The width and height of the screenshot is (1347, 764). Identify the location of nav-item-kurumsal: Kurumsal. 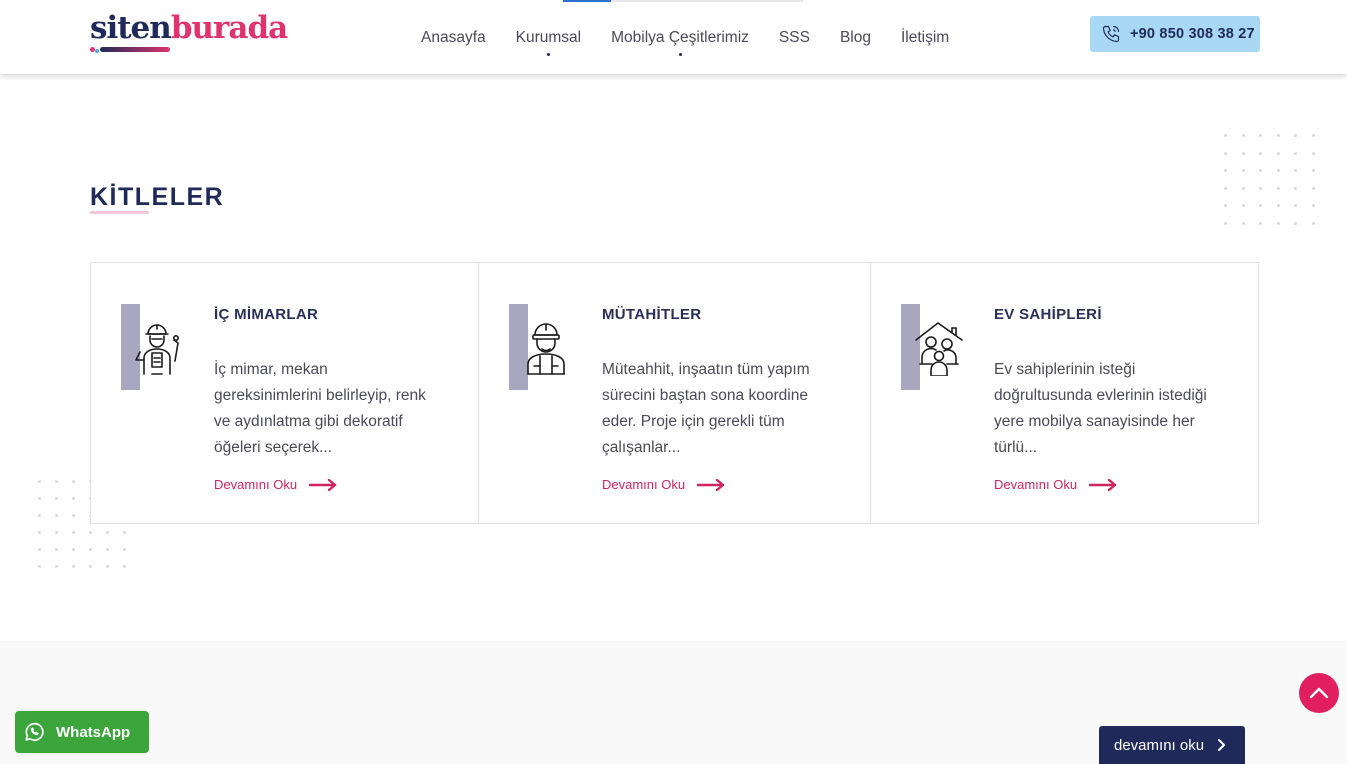
(548, 42).